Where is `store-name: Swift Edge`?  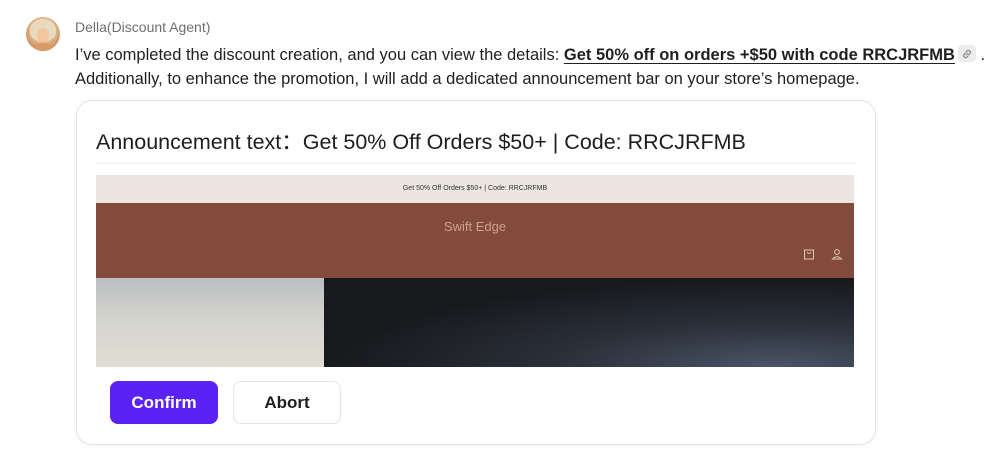
store-name: Swift Edge is located at coordinates (475, 226).